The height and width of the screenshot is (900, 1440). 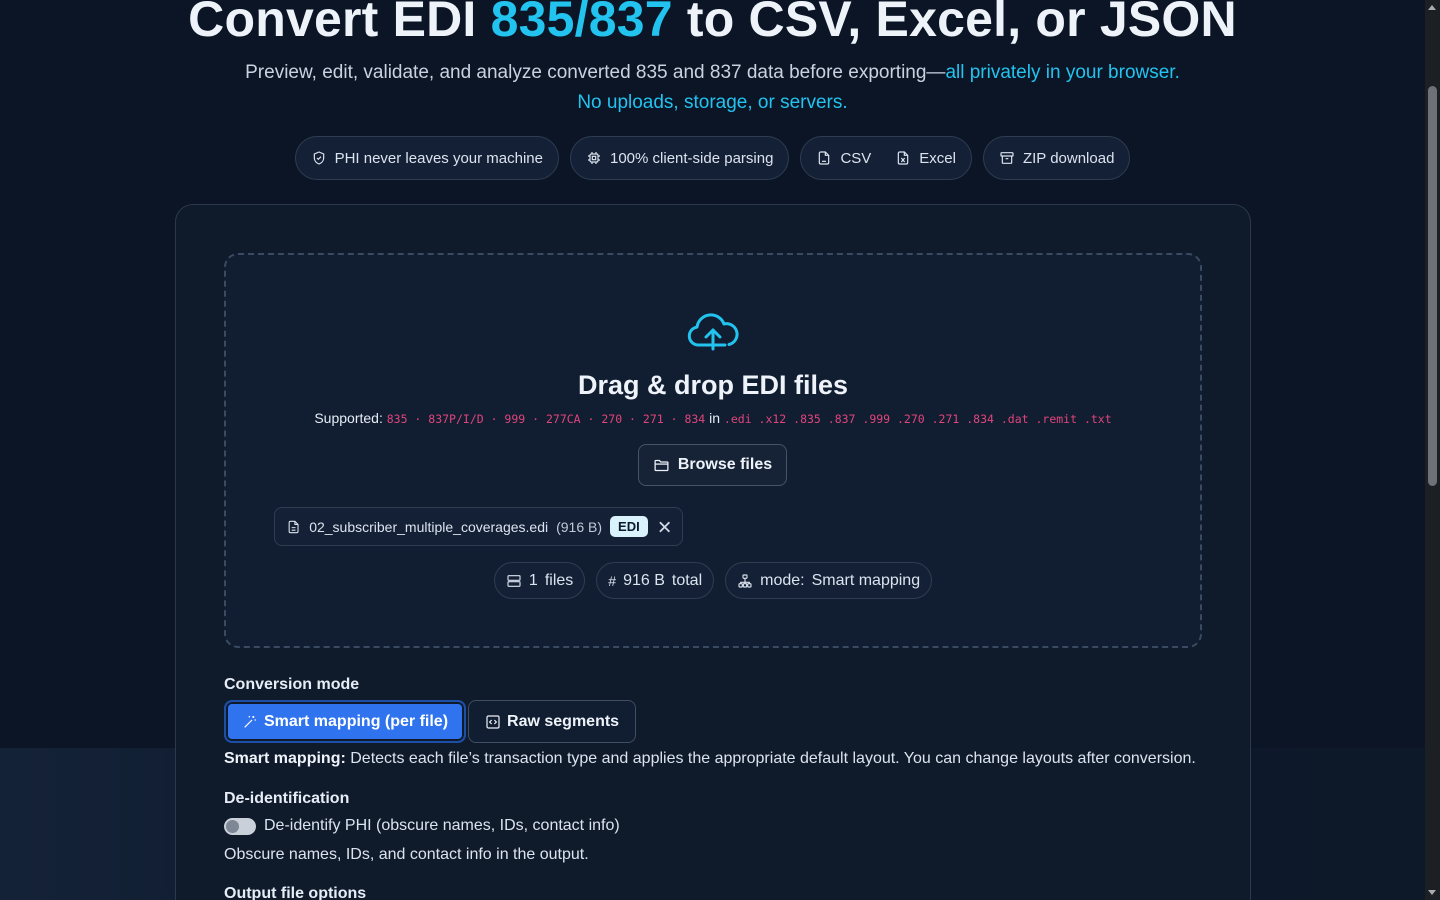 What do you see at coordinates (745, 580) in the screenshot?
I see `network-icon` at bounding box center [745, 580].